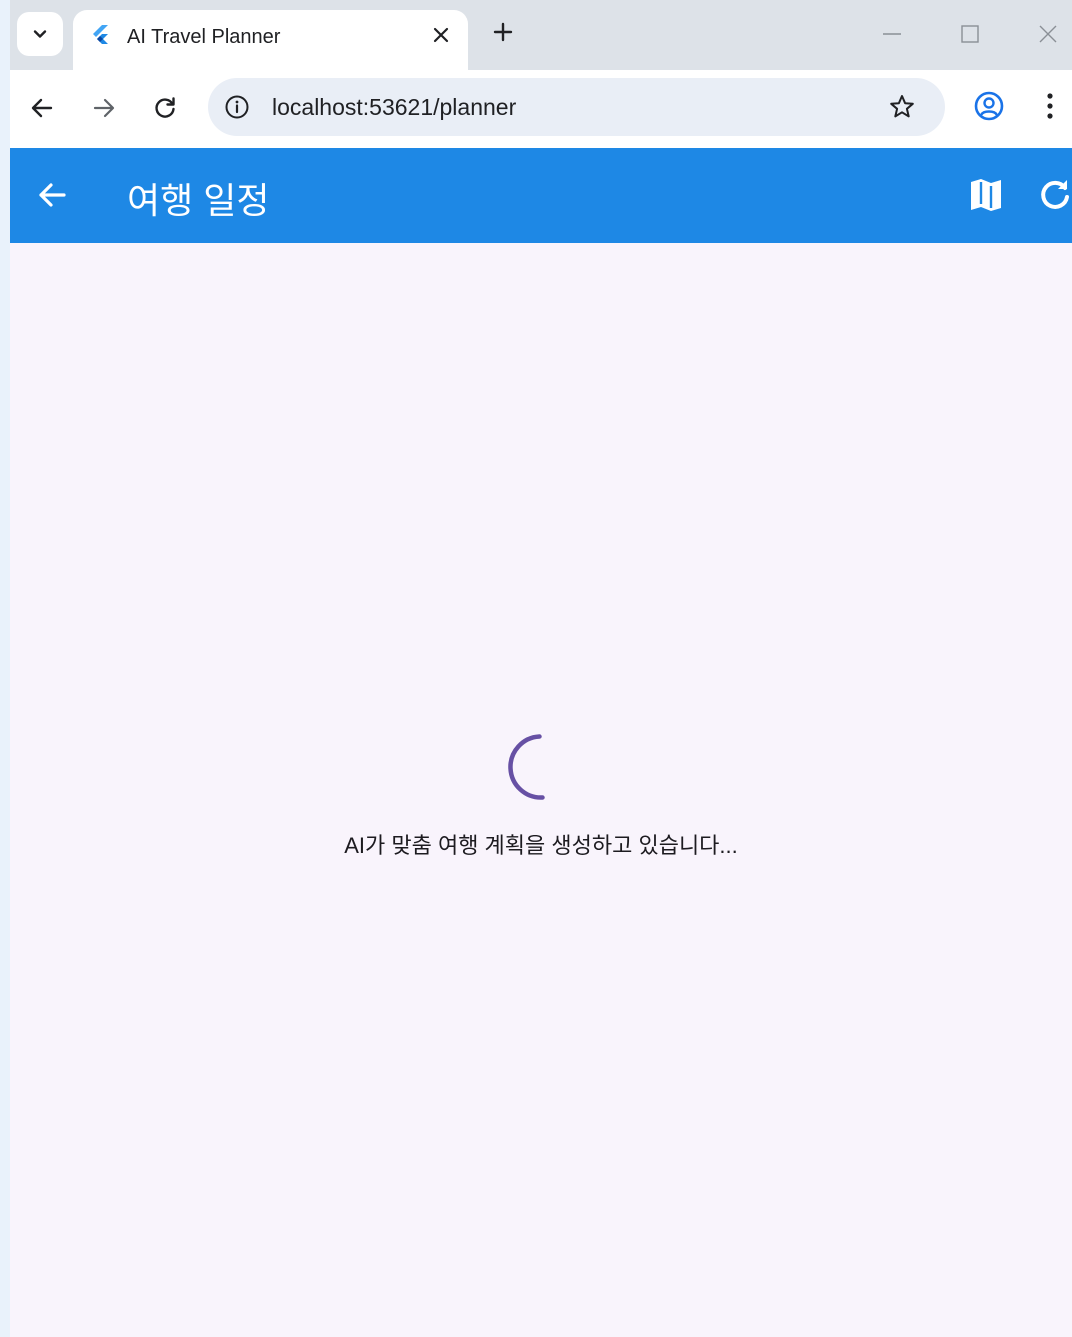 The width and height of the screenshot is (1072, 1337). I want to click on info-icon, so click(237, 107).